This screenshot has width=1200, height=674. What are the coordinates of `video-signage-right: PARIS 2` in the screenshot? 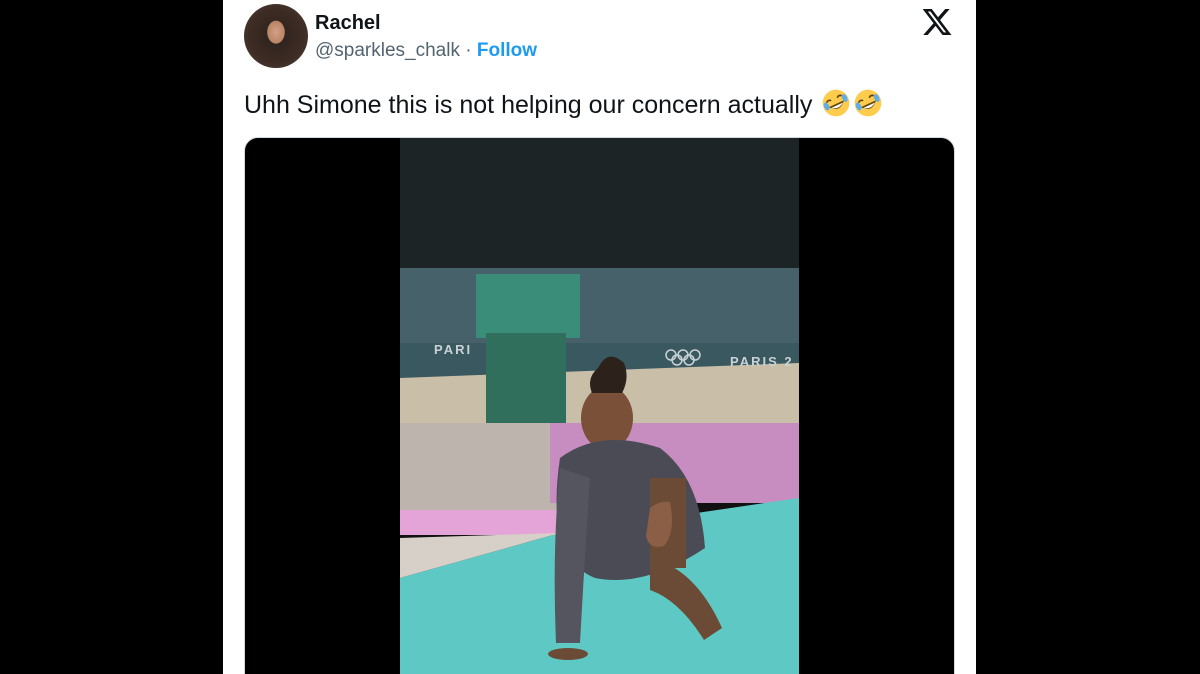 It's located at (762, 361).